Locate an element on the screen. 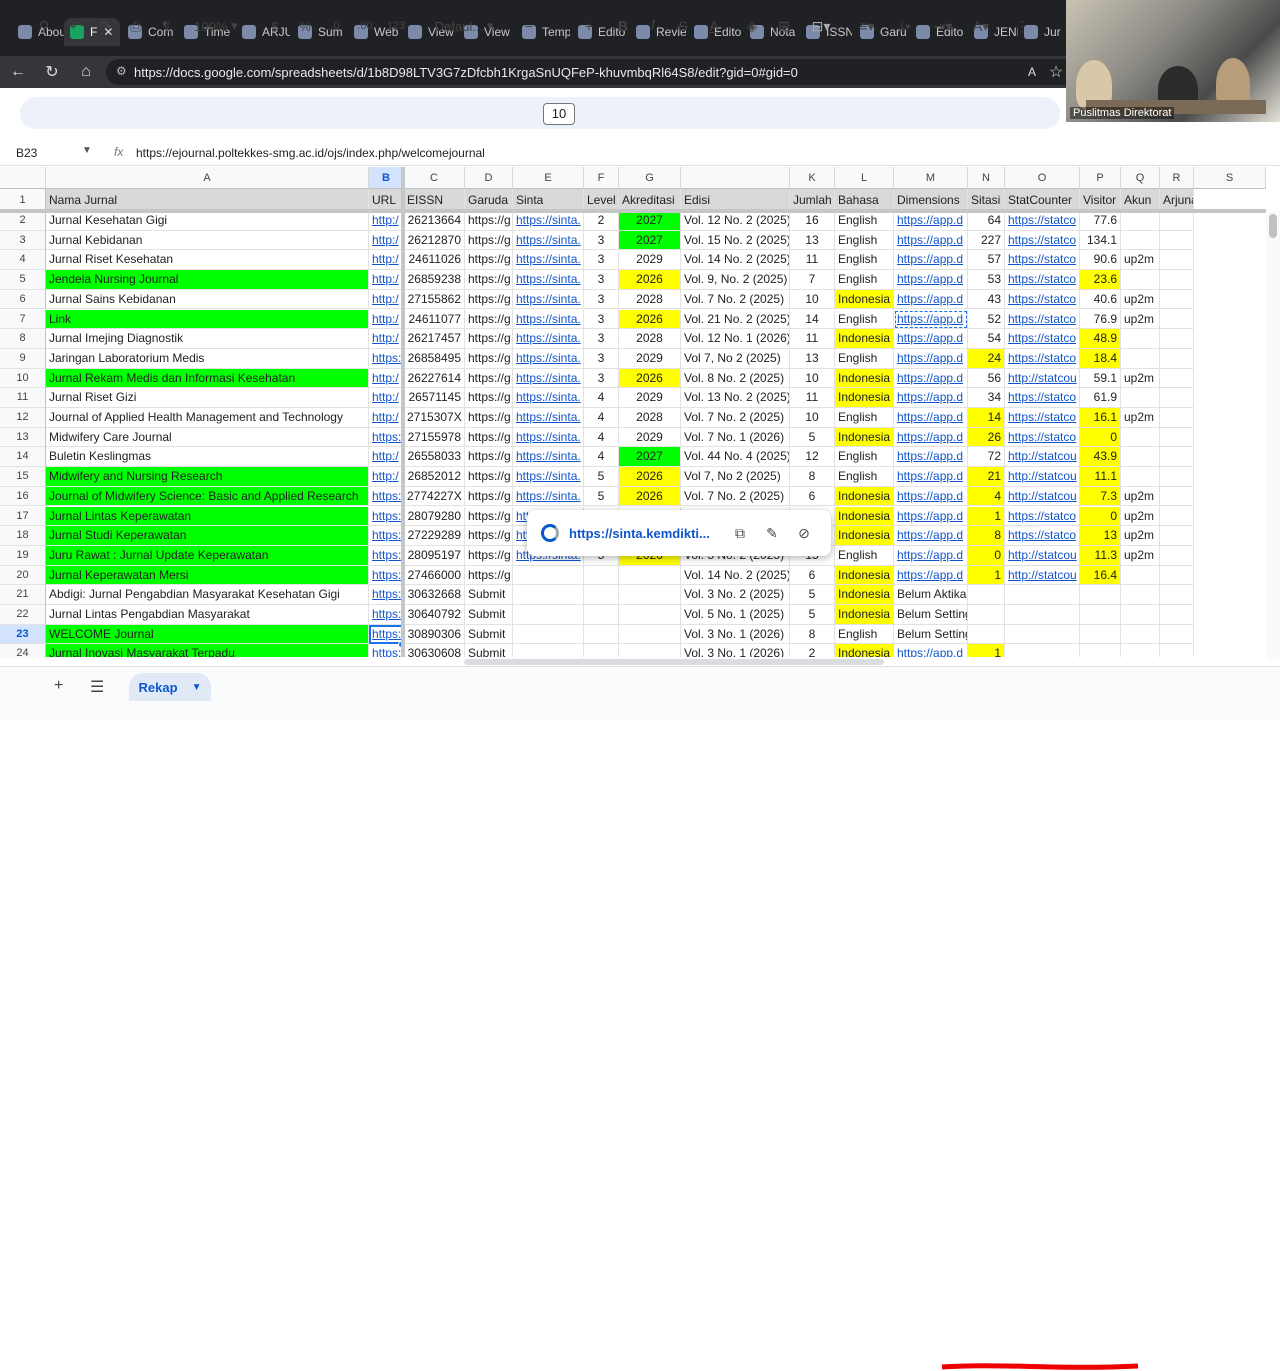 The height and width of the screenshot is (1371, 1280). table-cell: 11 is located at coordinates (812, 339).